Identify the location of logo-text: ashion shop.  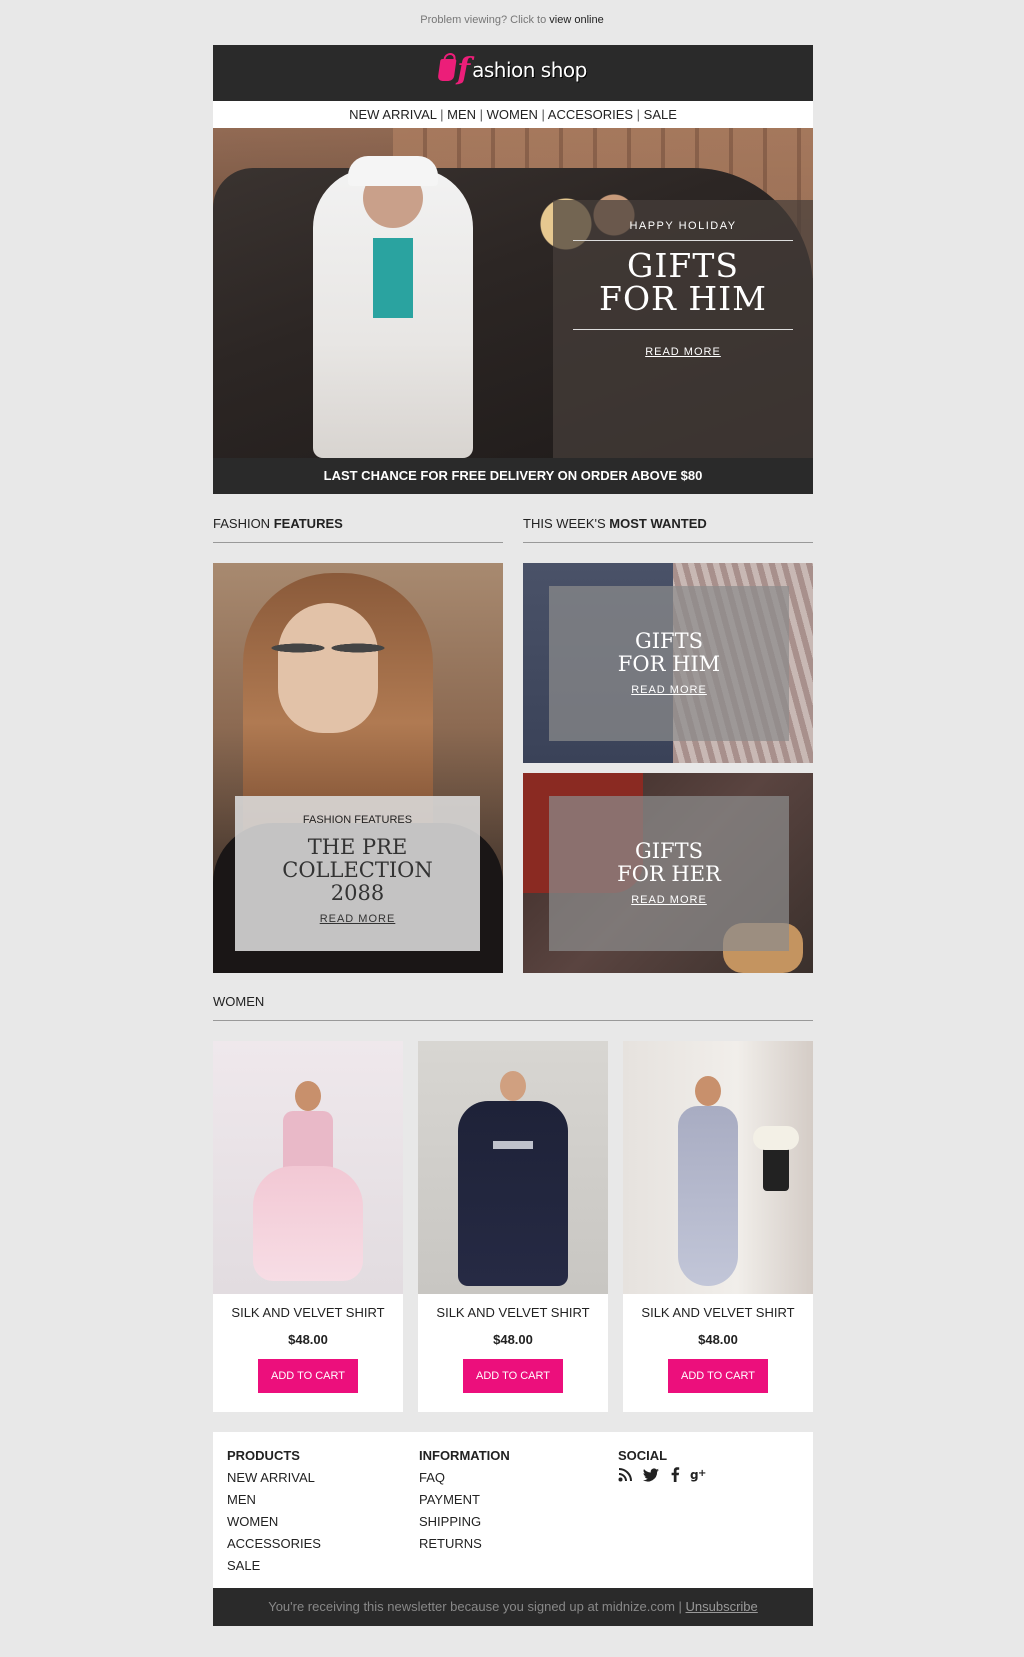
(529, 70).